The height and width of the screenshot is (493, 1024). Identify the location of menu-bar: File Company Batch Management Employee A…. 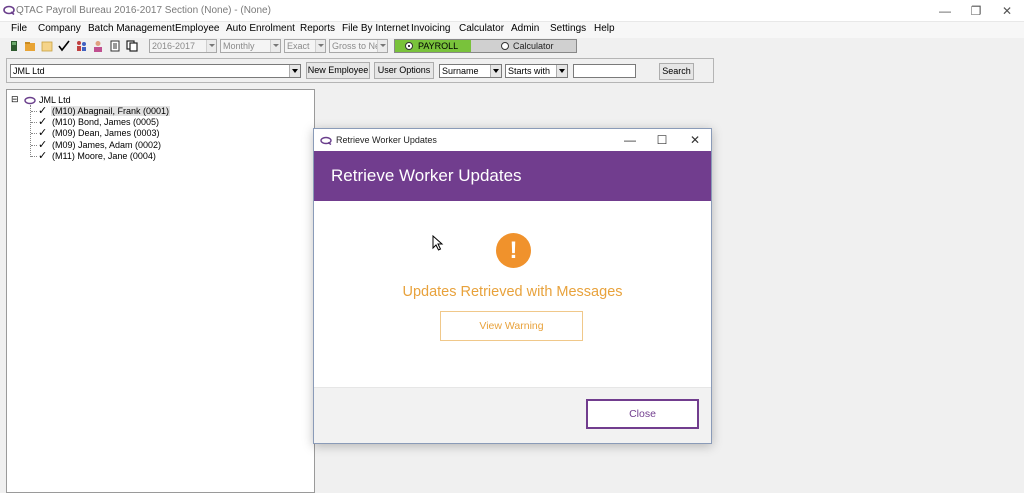
(512, 30).